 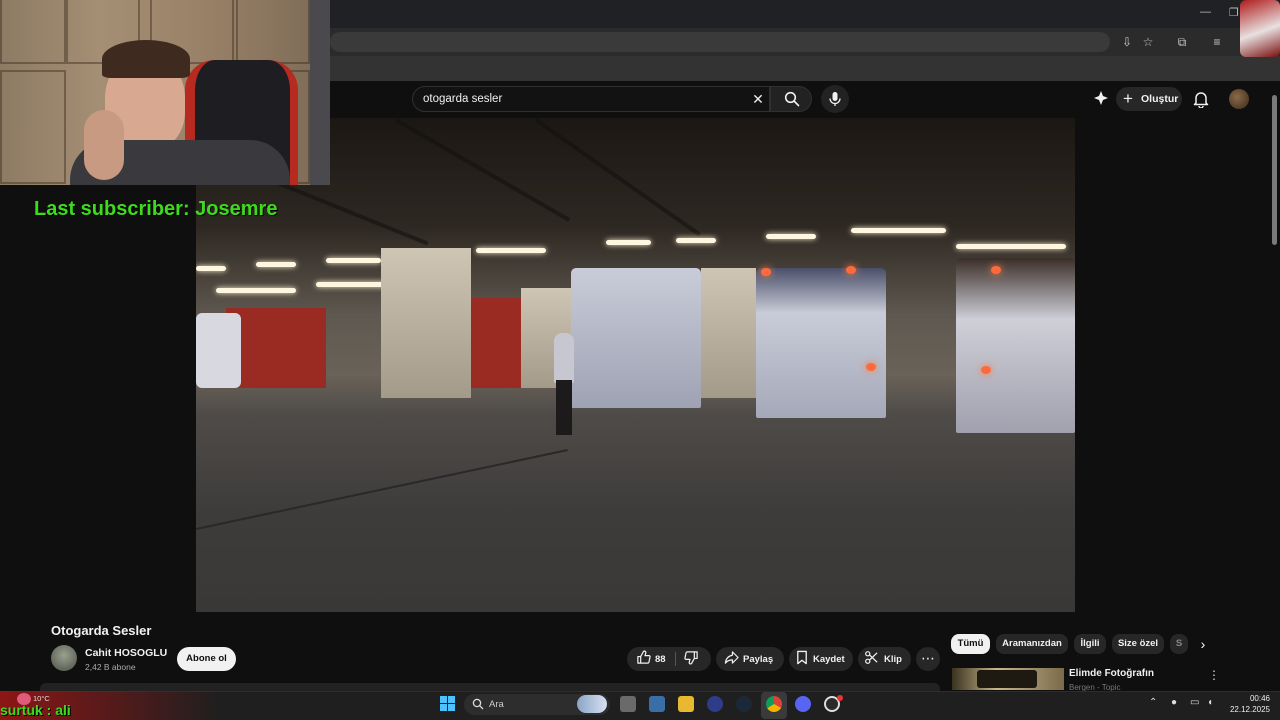 I want to click on channel-avatar, so click(x=64, y=658).